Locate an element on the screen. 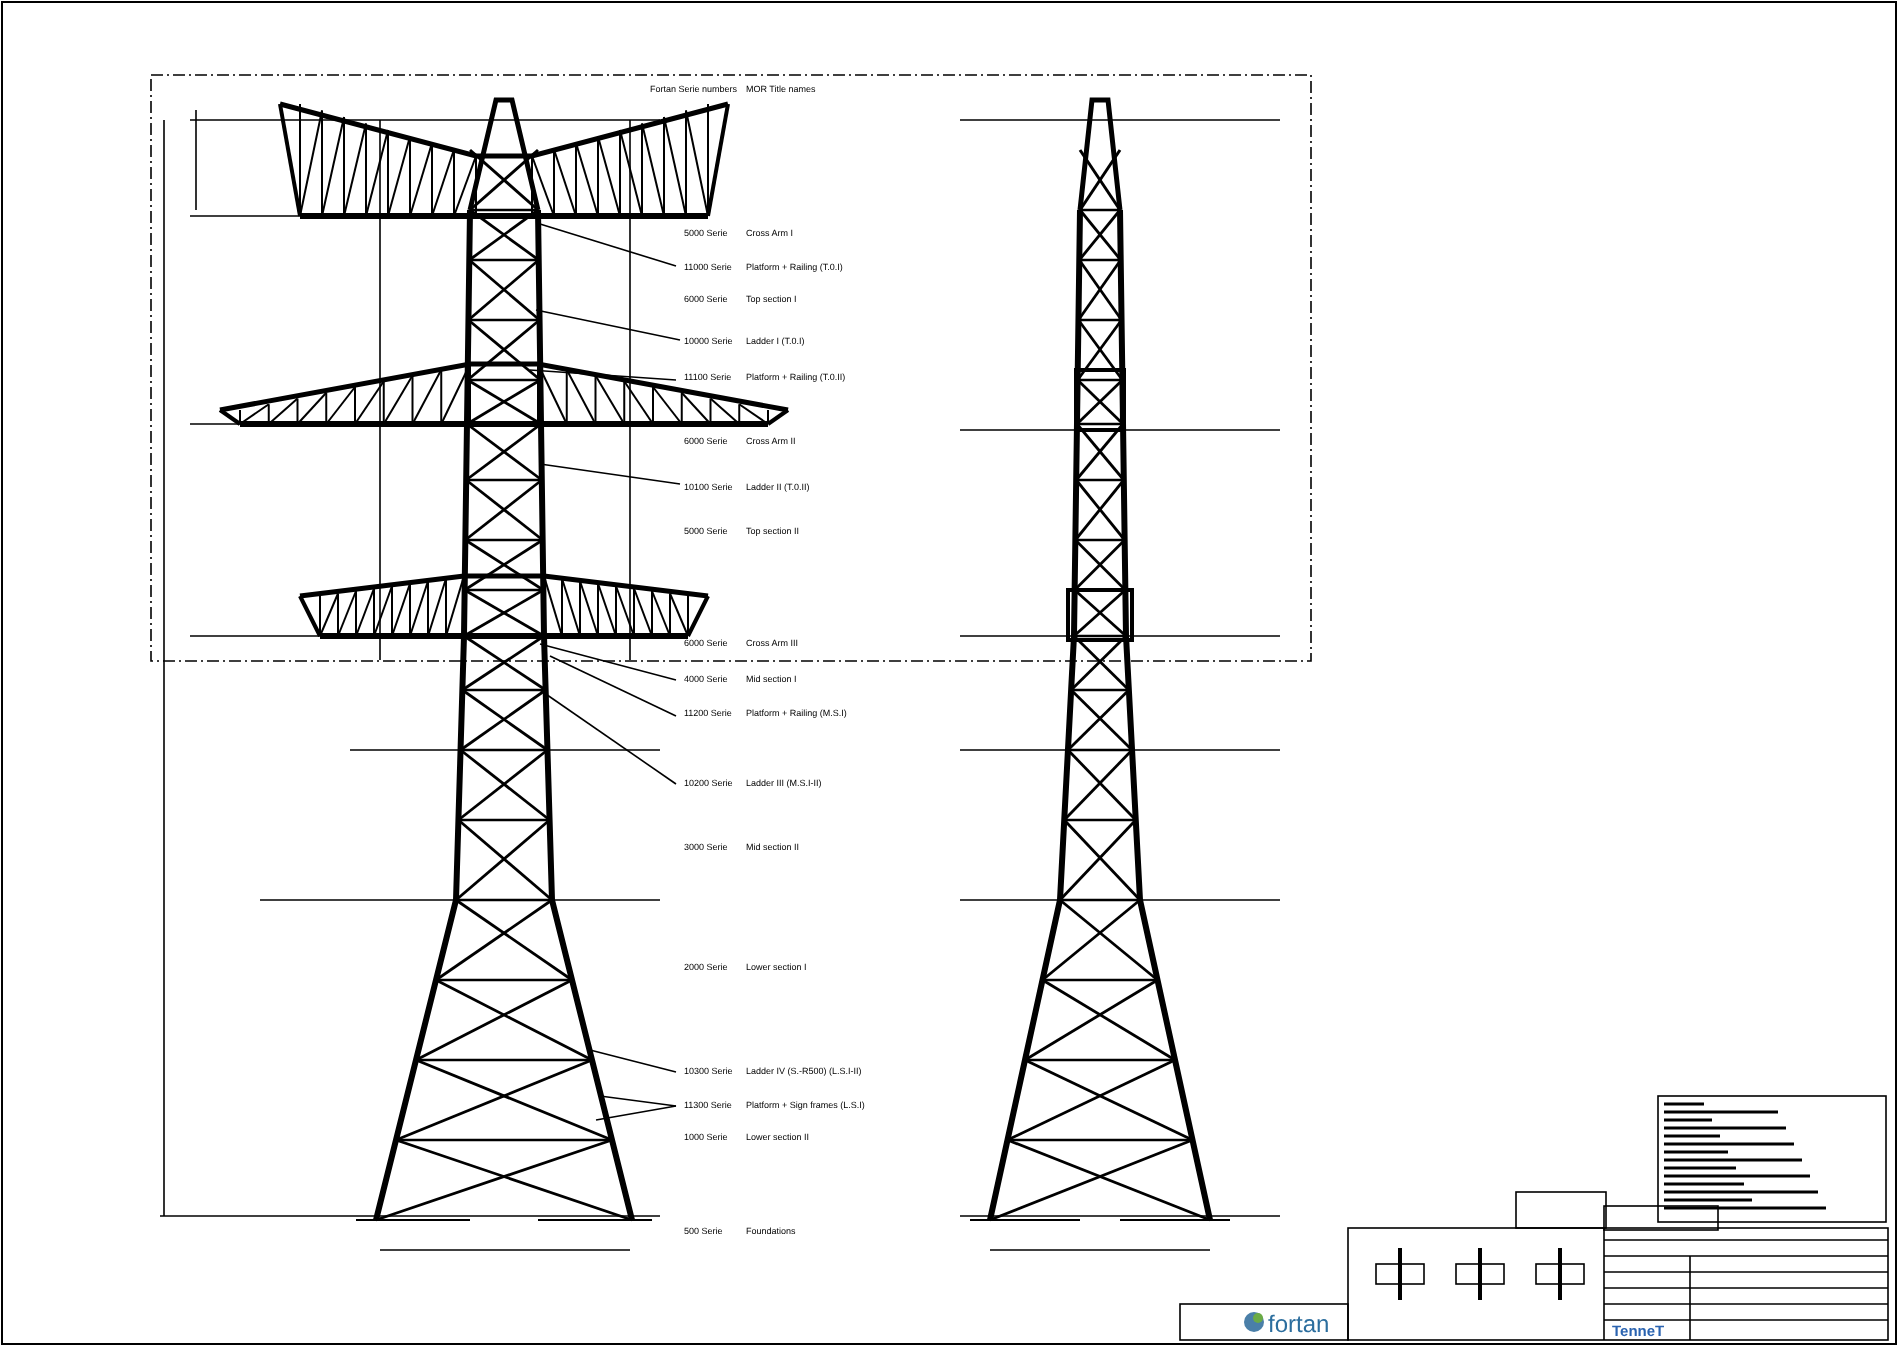 The image size is (1902, 1350). company-logo-text: fortan is located at coordinates (1299, 1324).